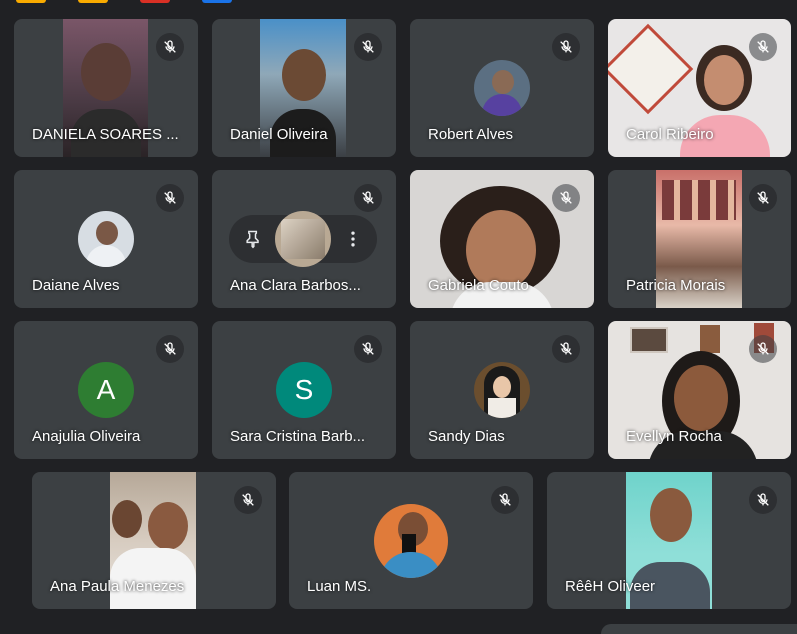  I want to click on avatar: S, so click(304, 390).